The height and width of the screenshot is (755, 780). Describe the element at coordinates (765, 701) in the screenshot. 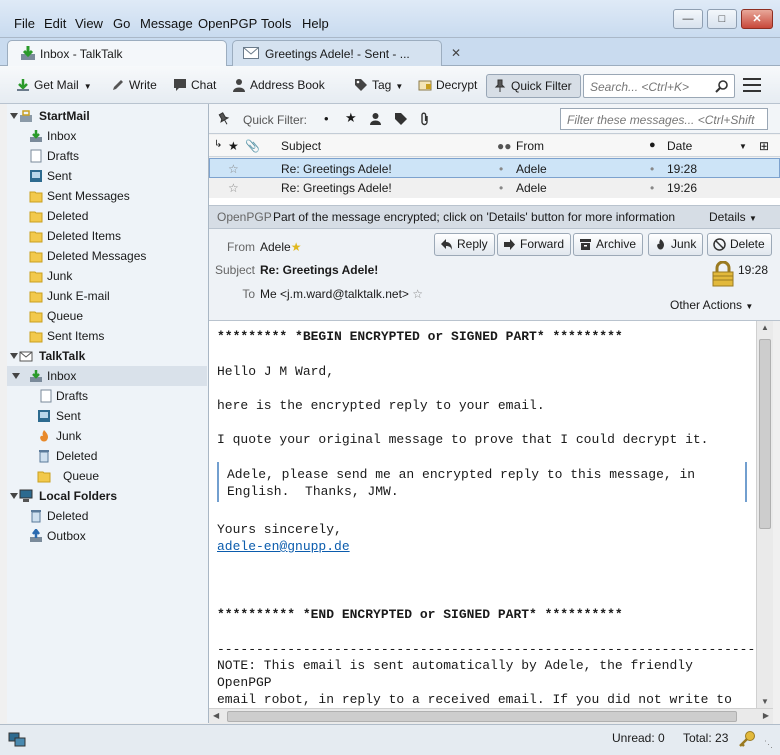

I see `scroll-down-arrow-icon: ▼` at that location.